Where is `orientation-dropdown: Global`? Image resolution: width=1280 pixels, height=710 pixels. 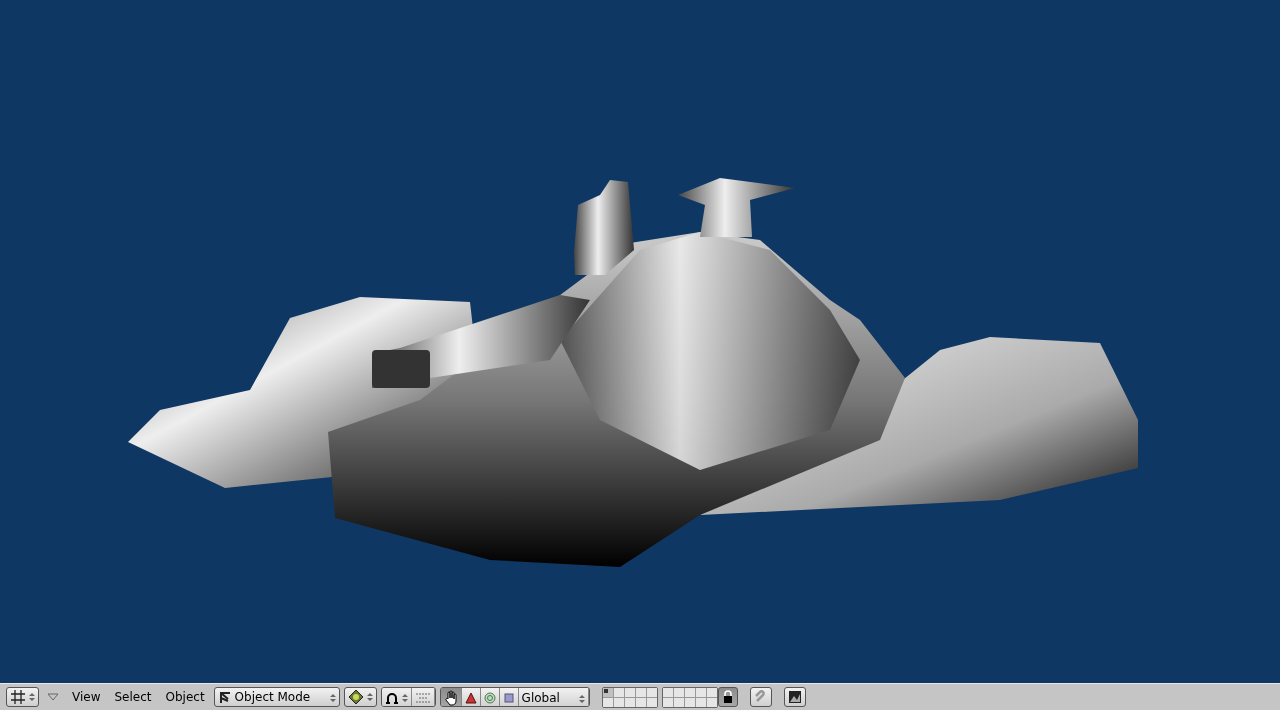
orientation-dropdown: Global is located at coordinates (553, 697).